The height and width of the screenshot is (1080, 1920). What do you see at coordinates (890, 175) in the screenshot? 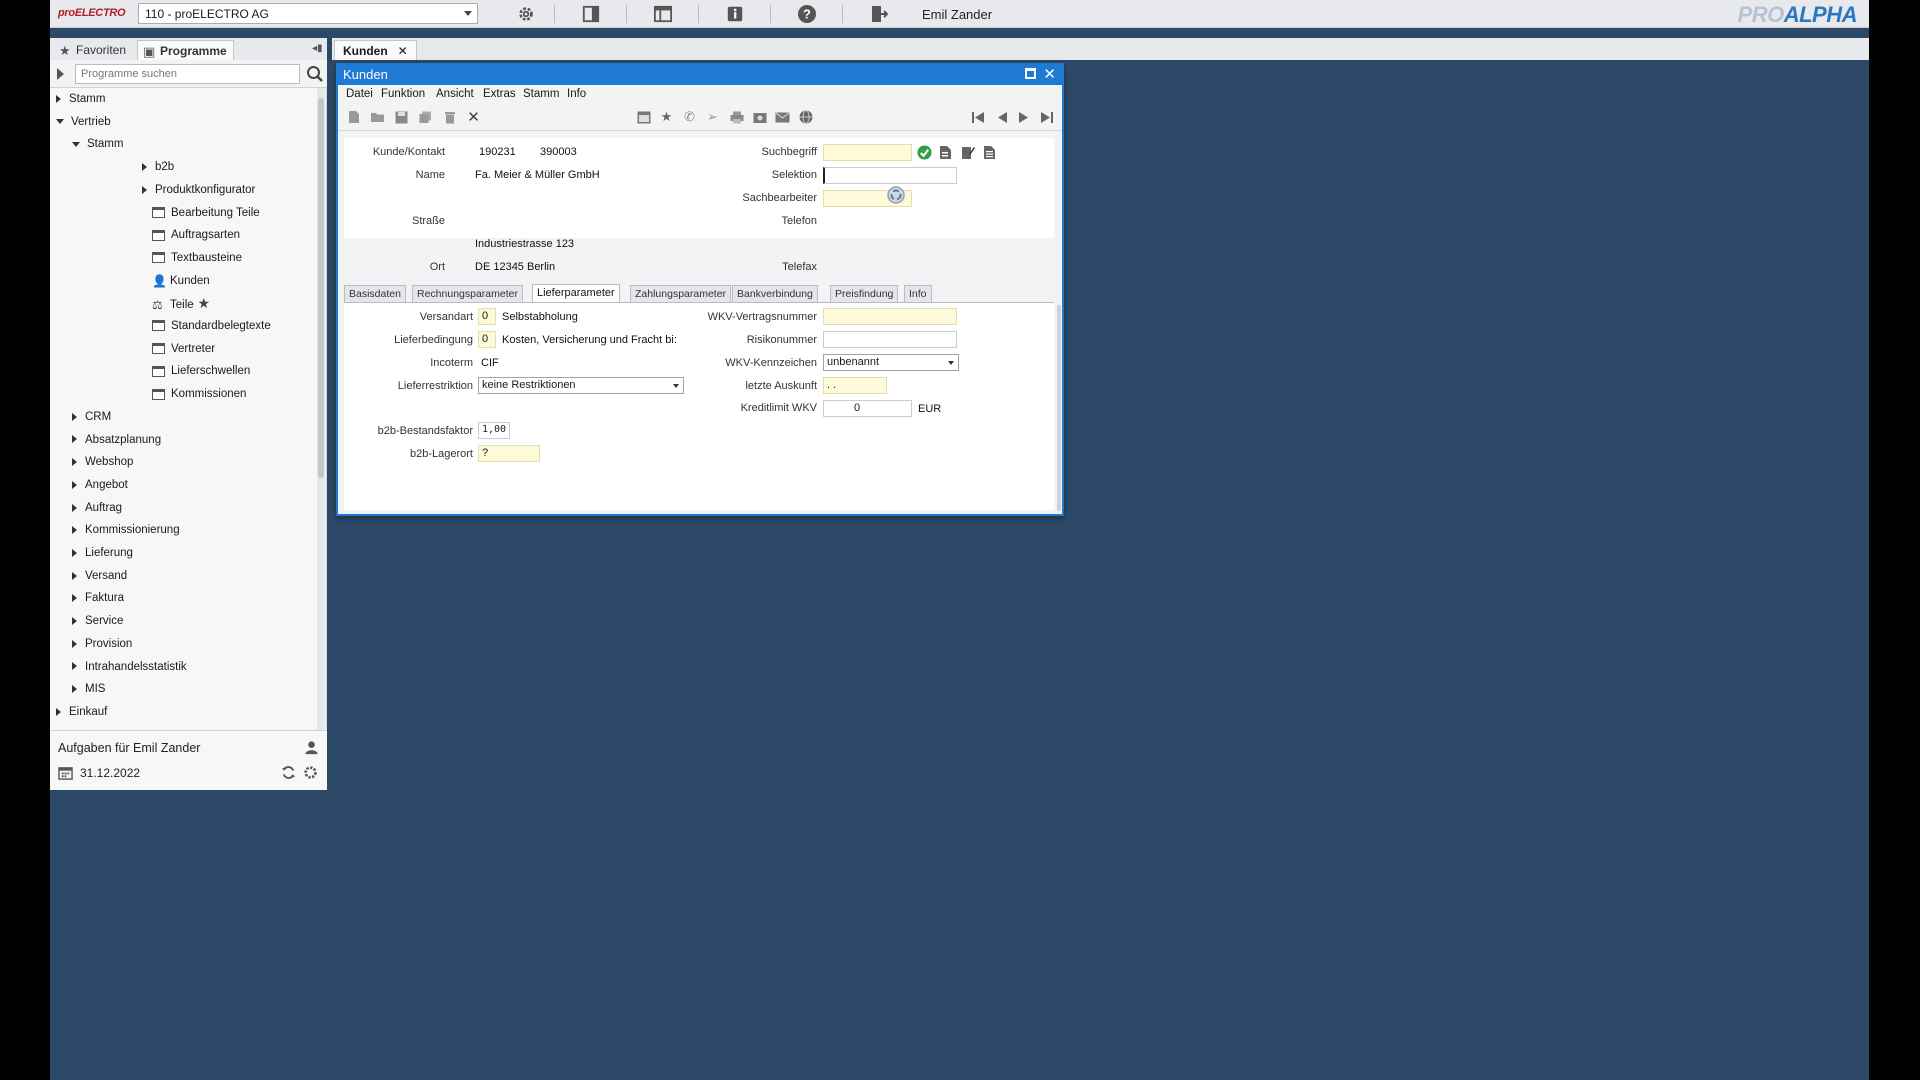
I see `selektion-field` at bounding box center [890, 175].